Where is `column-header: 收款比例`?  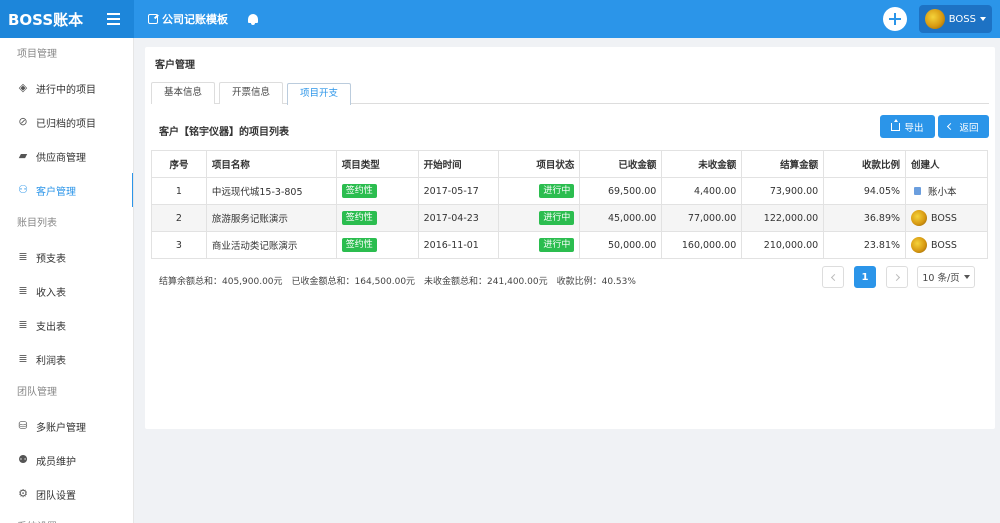
column-header: 收款比例 is located at coordinates (865, 164).